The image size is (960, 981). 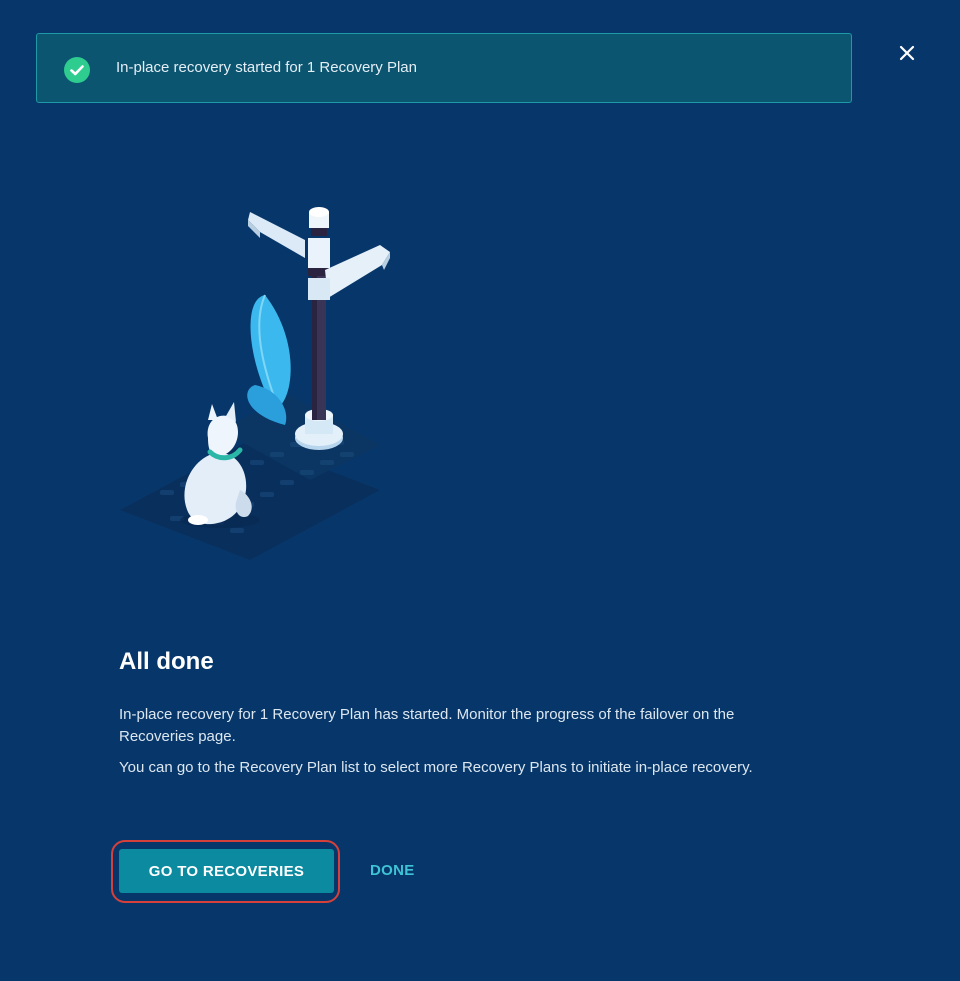 I want to click on close-icon, so click(x=907, y=53).